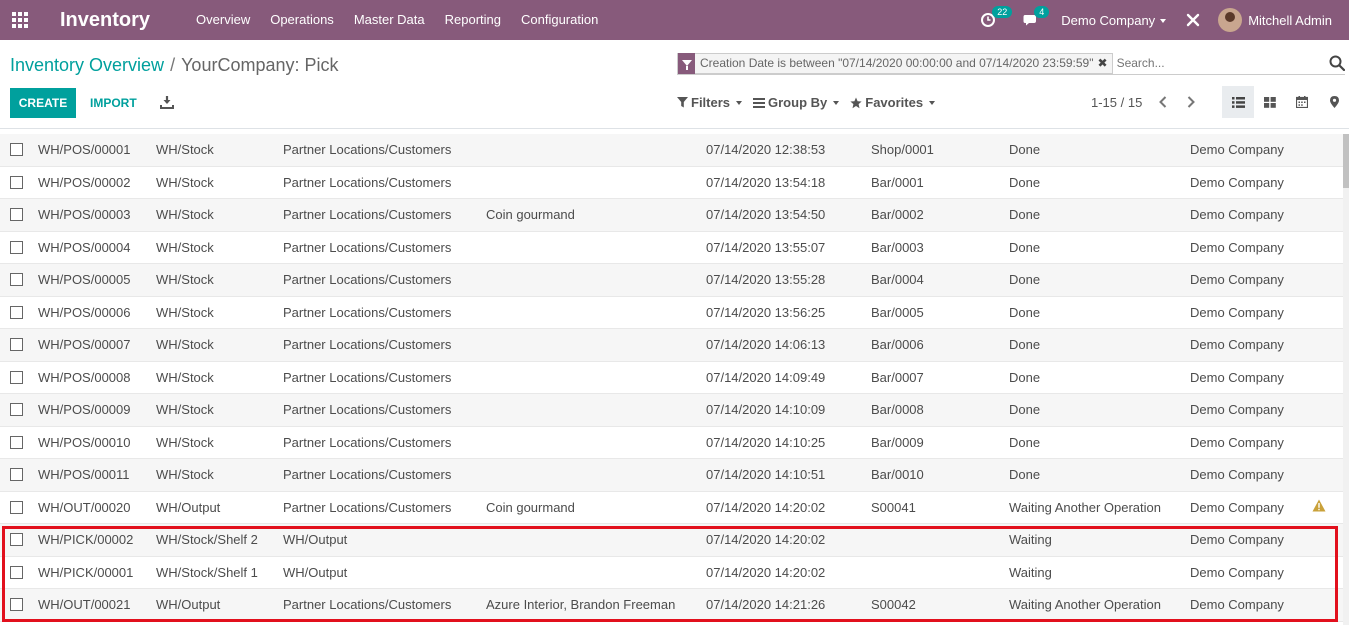 The height and width of the screenshot is (625, 1349). I want to click on menu-master-data: Master Data, so click(389, 20).